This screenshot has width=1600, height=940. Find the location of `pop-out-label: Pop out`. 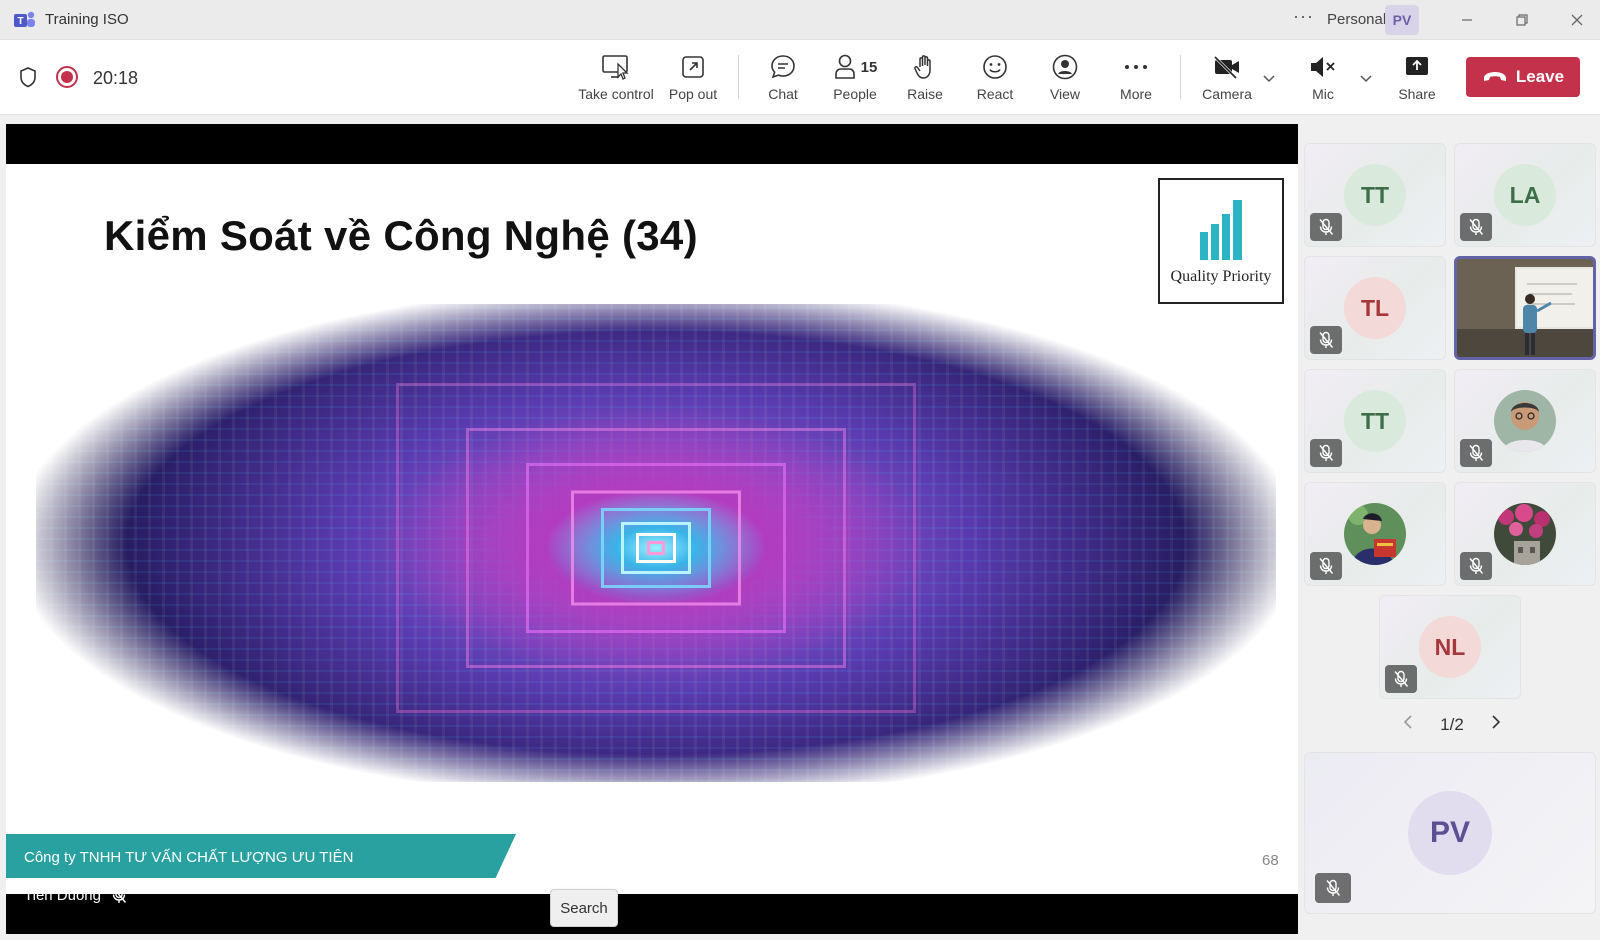

pop-out-label: Pop out is located at coordinates (693, 94).